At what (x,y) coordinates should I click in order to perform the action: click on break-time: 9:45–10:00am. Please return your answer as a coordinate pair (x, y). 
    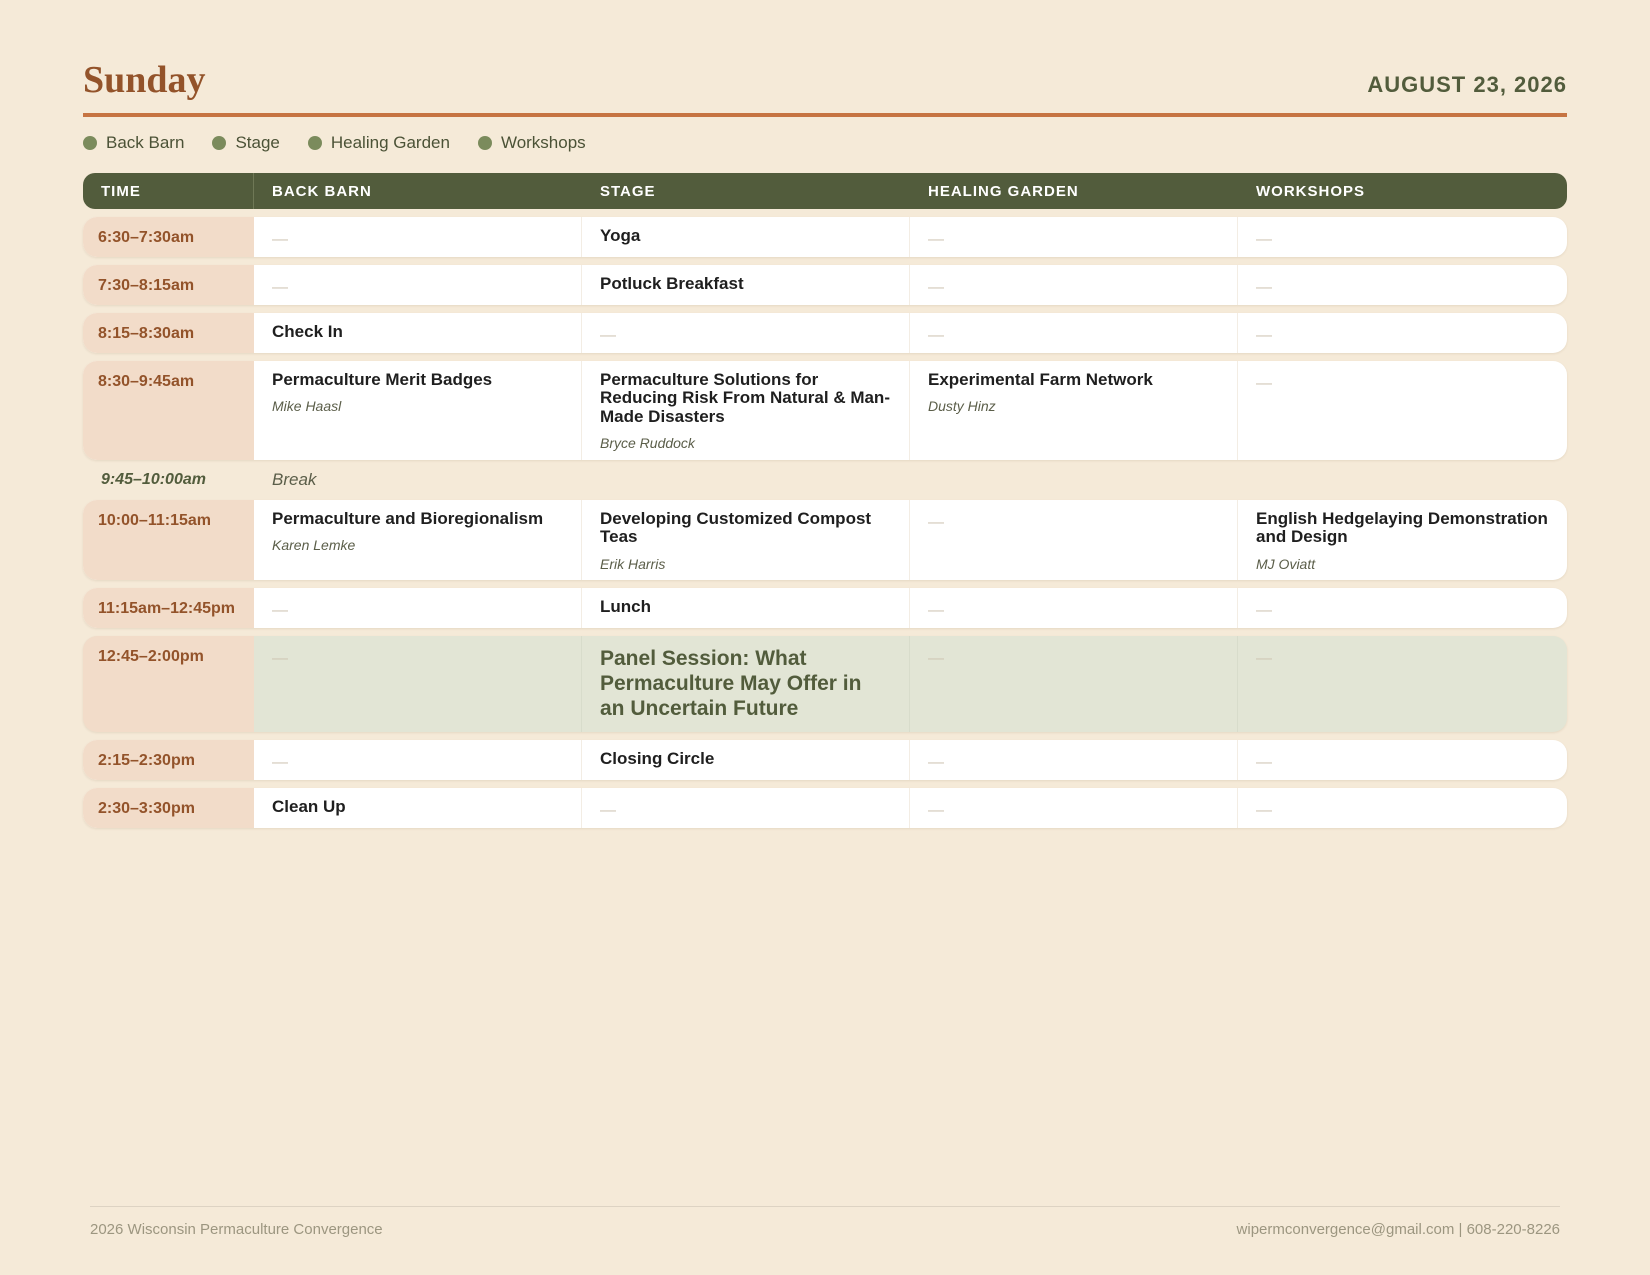
    Looking at the image, I should click on (153, 479).